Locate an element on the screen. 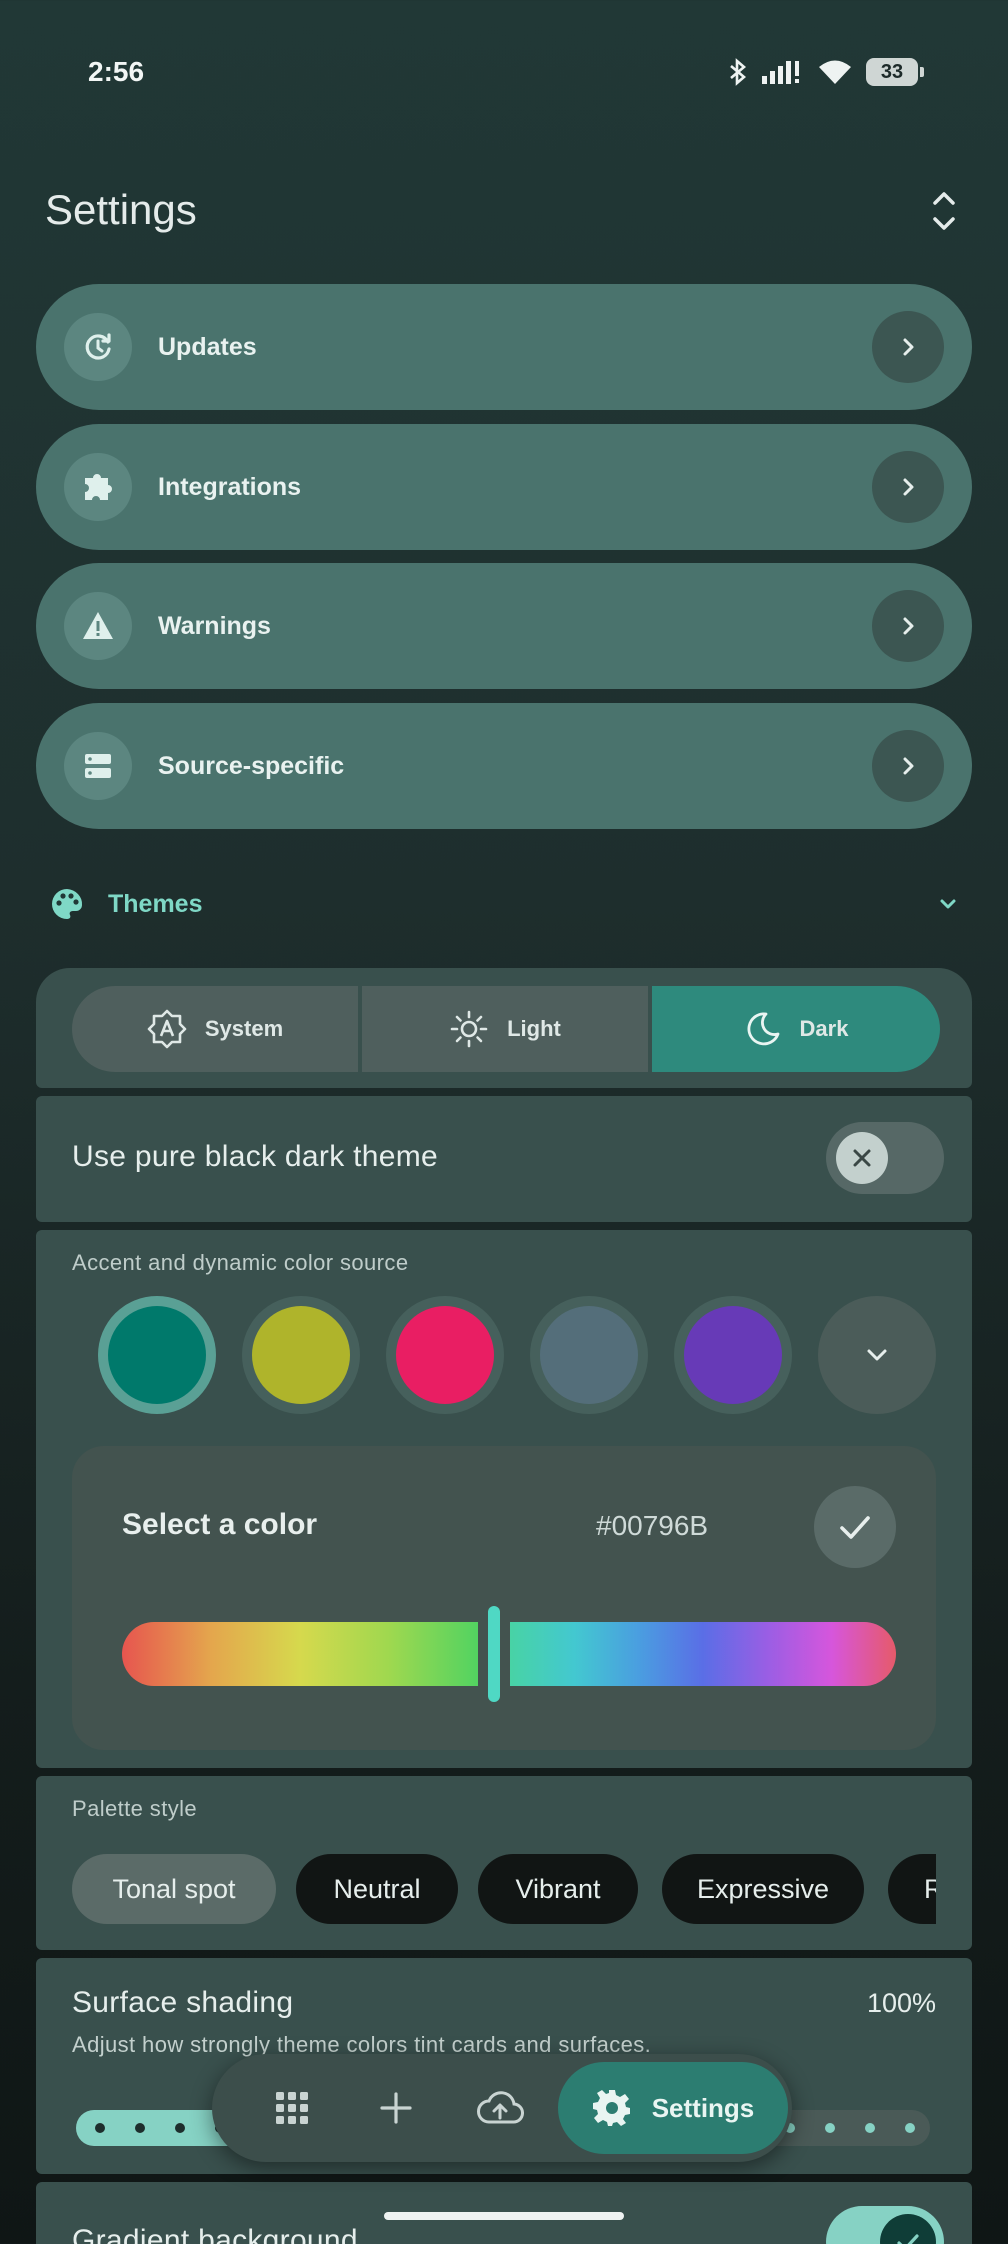 The image size is (1008, 2244). hue-slider is located at coordinates (509, 1654).